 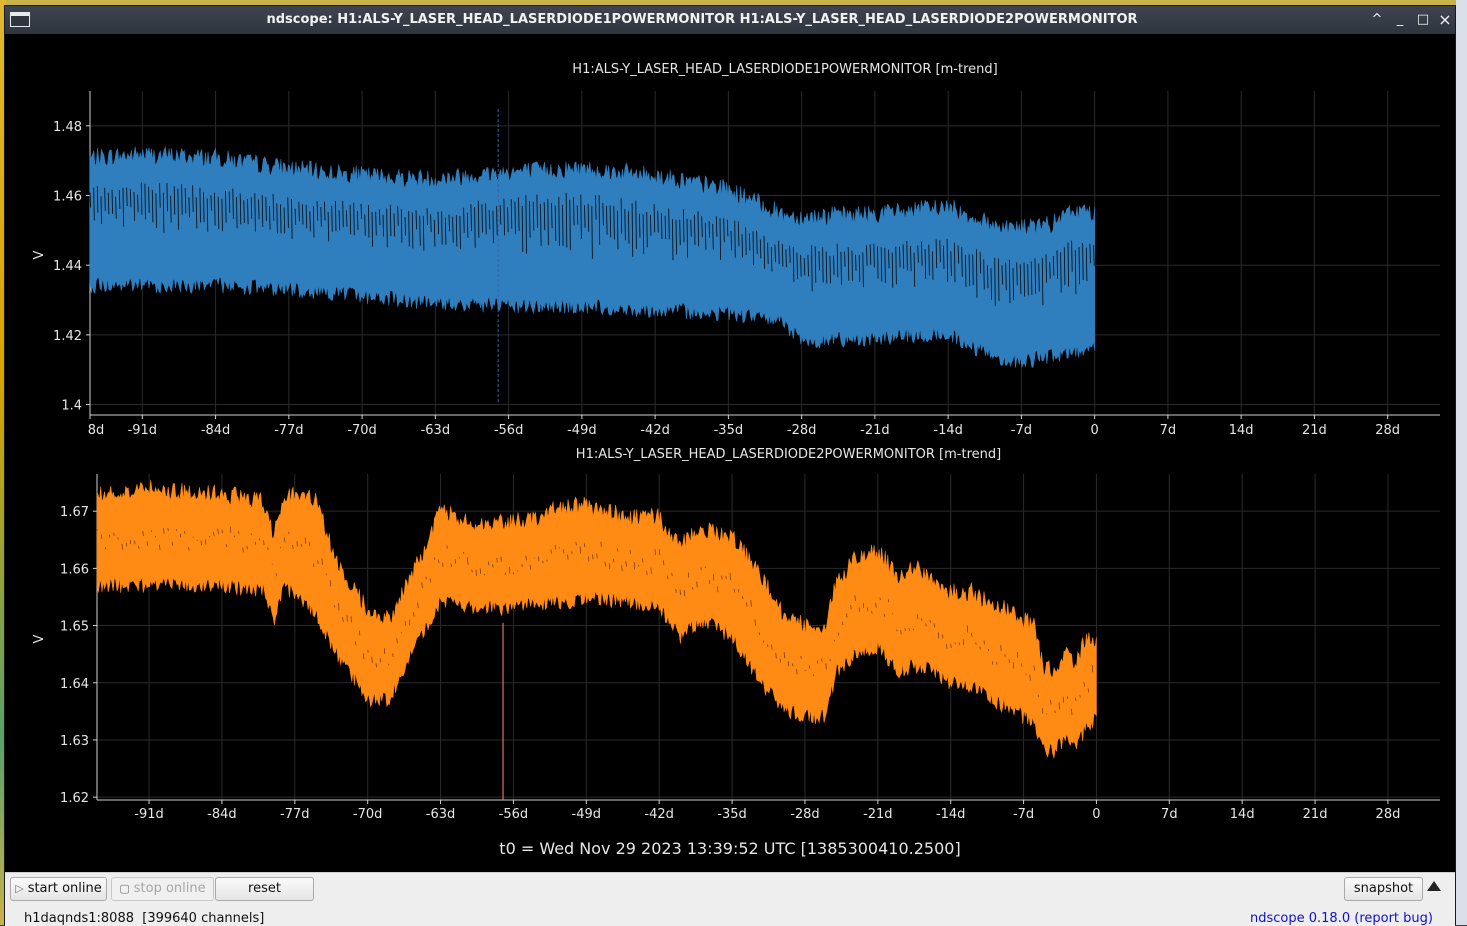 What do you see at coordinates (67, 336) in the screenshot?
I see `y-tick-label: 1.42` at bounding box center [67, 336].